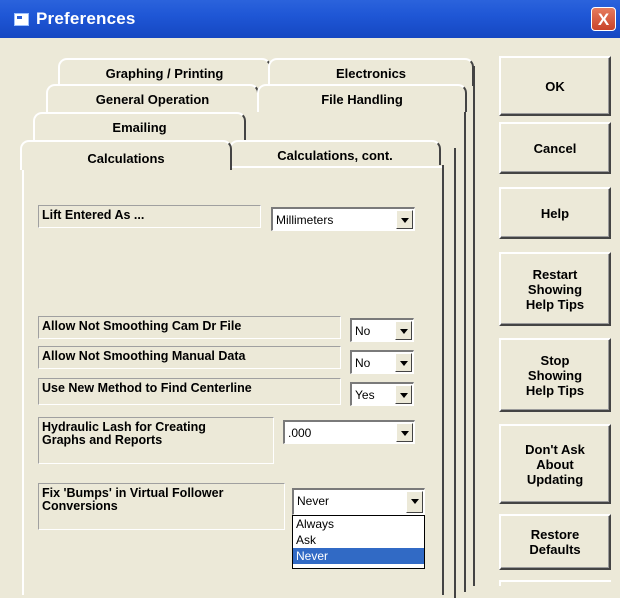  Describe the element at coordinates (21, 19) in the screenshot. I see `window-icon` at that location.